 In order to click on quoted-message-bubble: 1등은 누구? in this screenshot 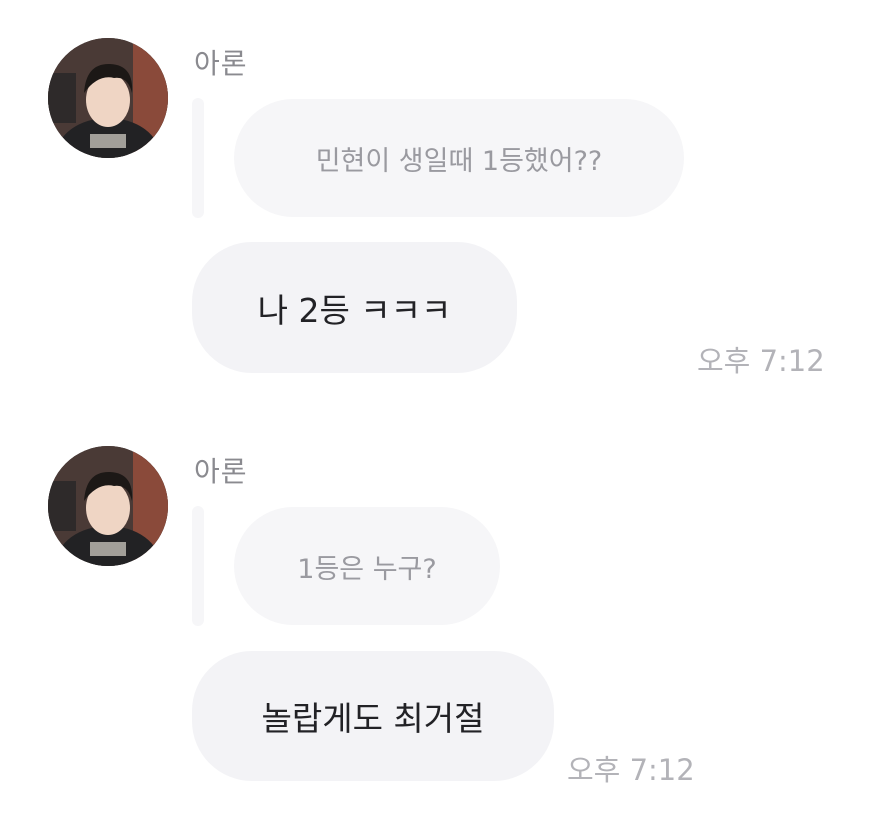, I will do `click(367, 566)`.